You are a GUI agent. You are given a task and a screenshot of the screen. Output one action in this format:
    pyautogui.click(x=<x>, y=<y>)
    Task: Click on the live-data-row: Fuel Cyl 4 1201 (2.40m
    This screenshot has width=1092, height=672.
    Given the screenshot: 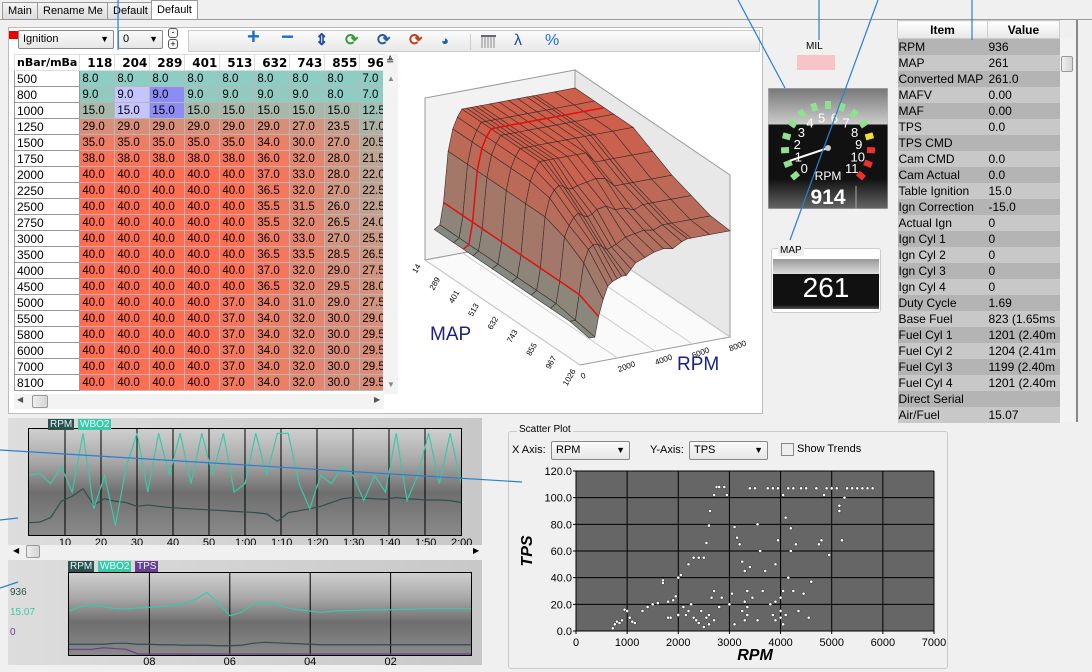 What is the action you would take?
    pyautogui.click(x=978, y=382)
    